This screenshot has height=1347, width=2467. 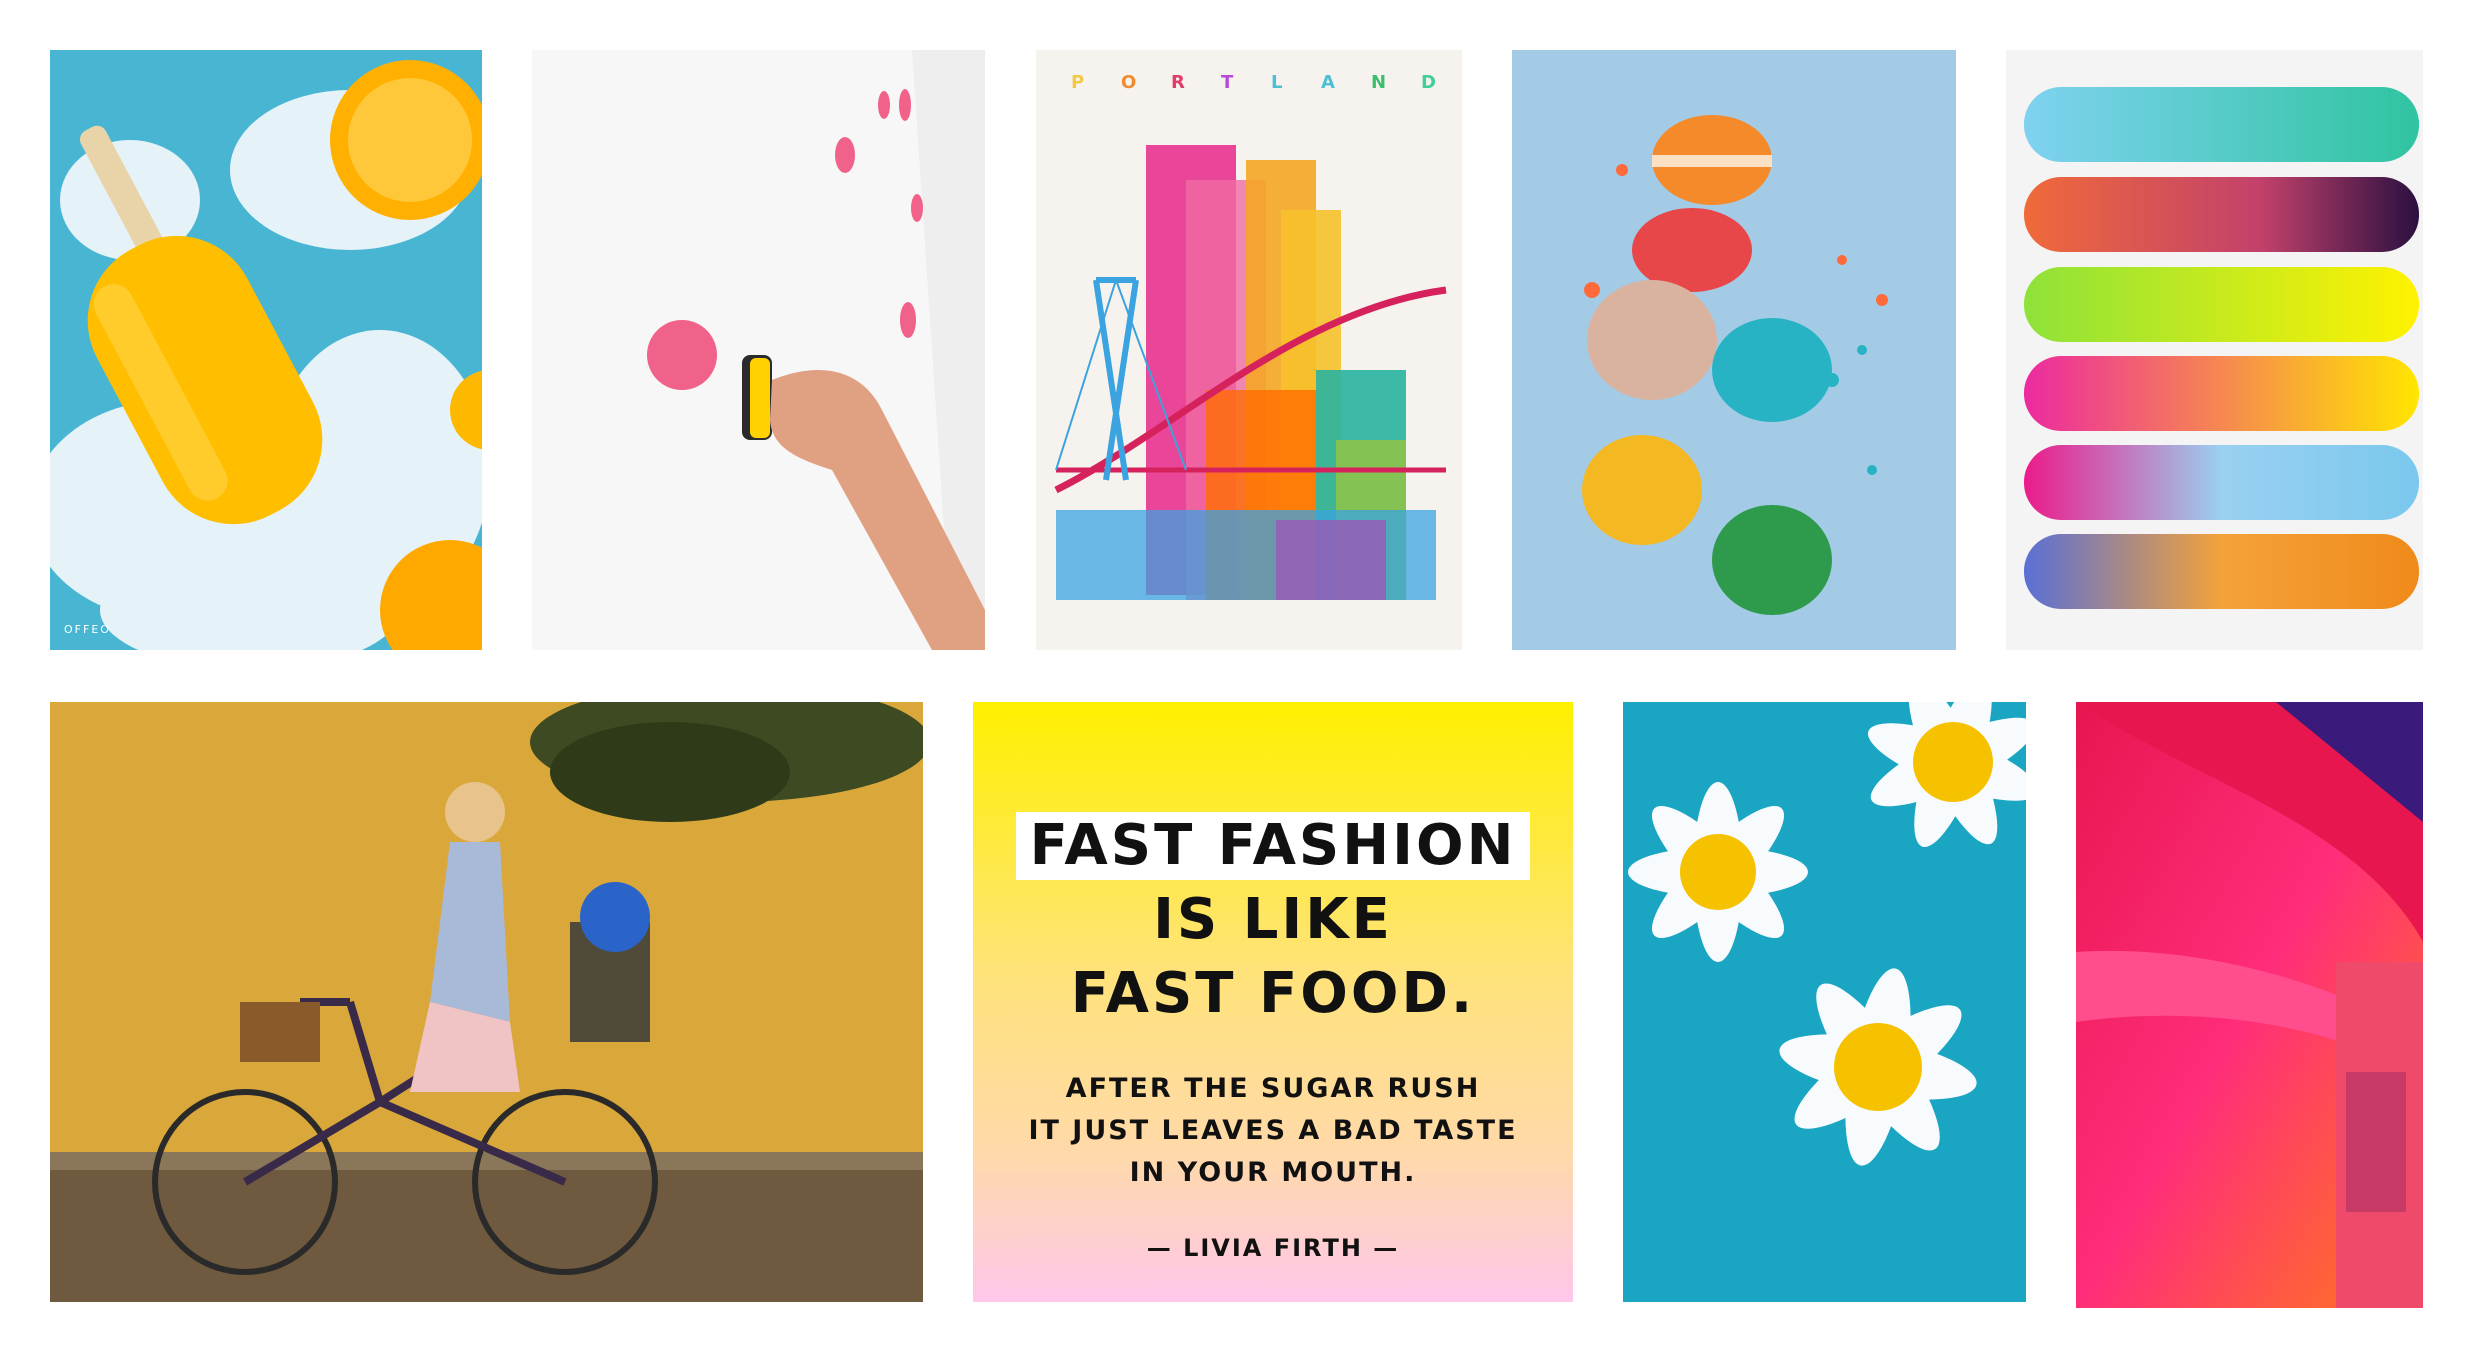 I want to click on macarons-illustration, so click(x=1734, y=350).